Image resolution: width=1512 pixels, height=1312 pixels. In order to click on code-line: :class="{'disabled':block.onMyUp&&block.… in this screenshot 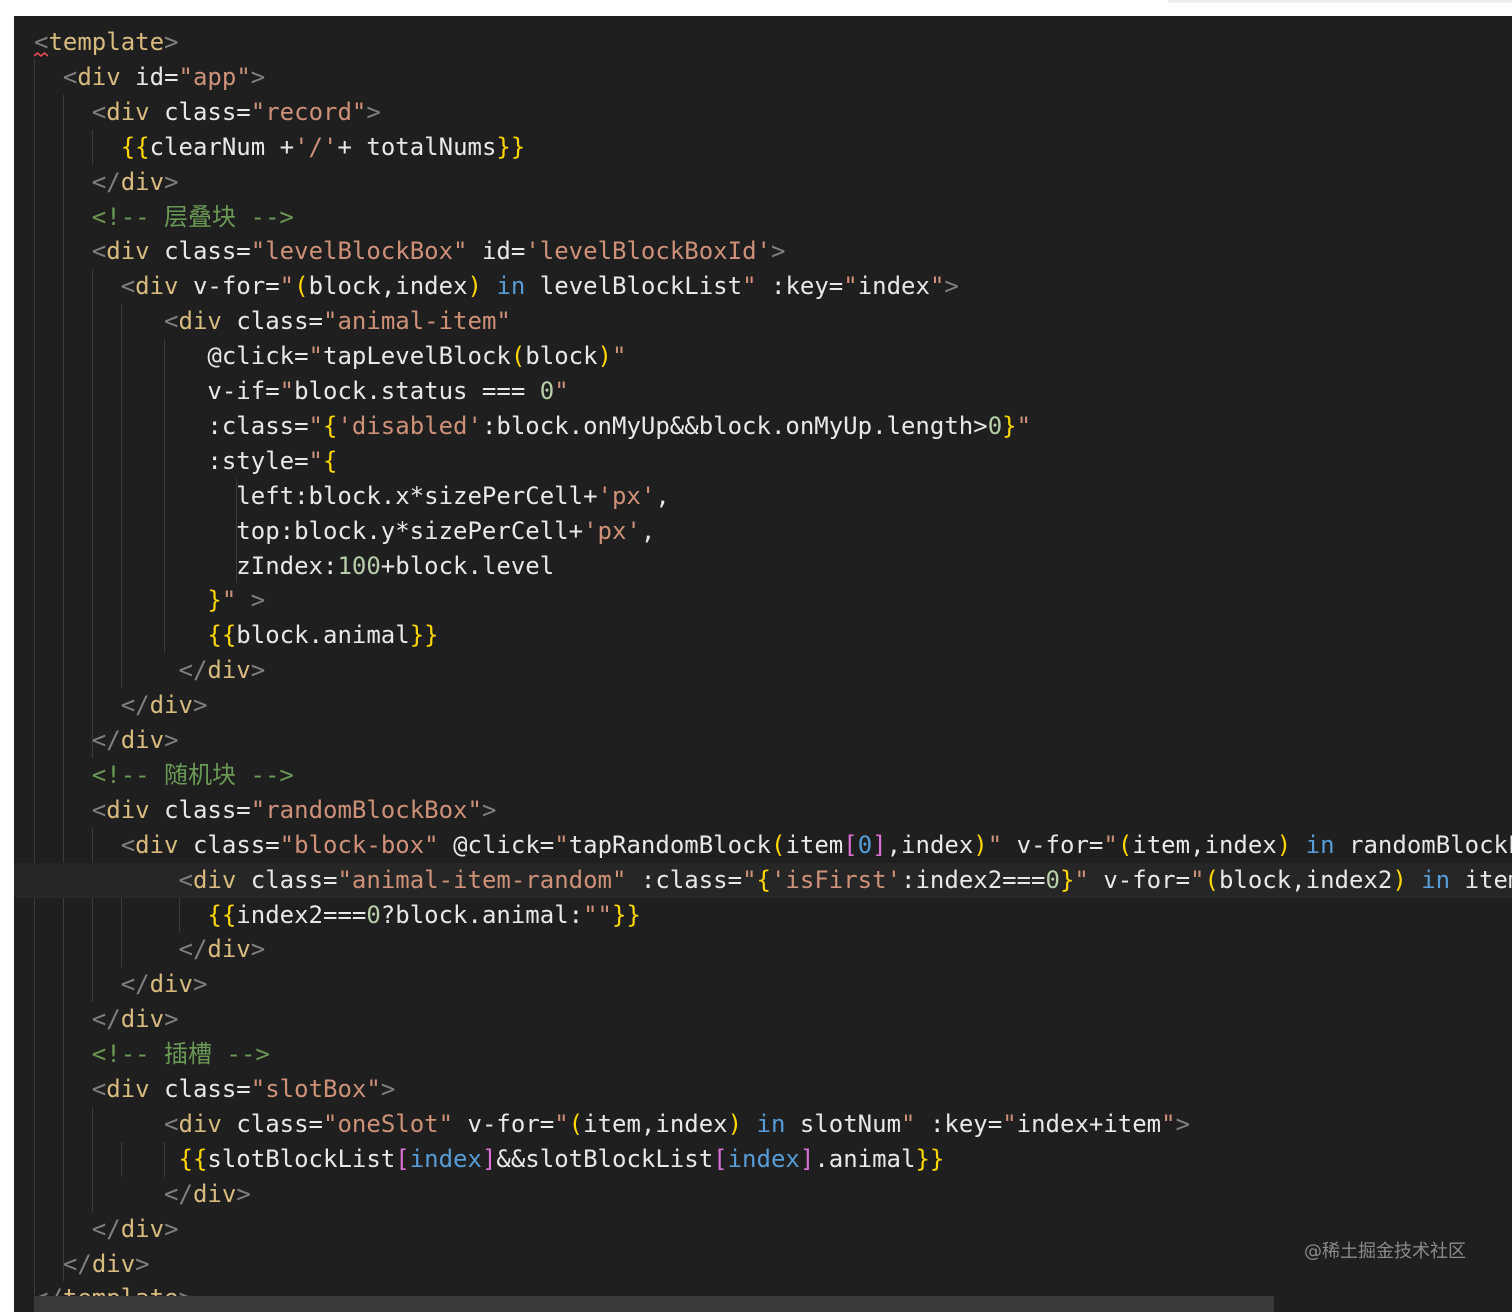, I will do `click(532, 426)`.